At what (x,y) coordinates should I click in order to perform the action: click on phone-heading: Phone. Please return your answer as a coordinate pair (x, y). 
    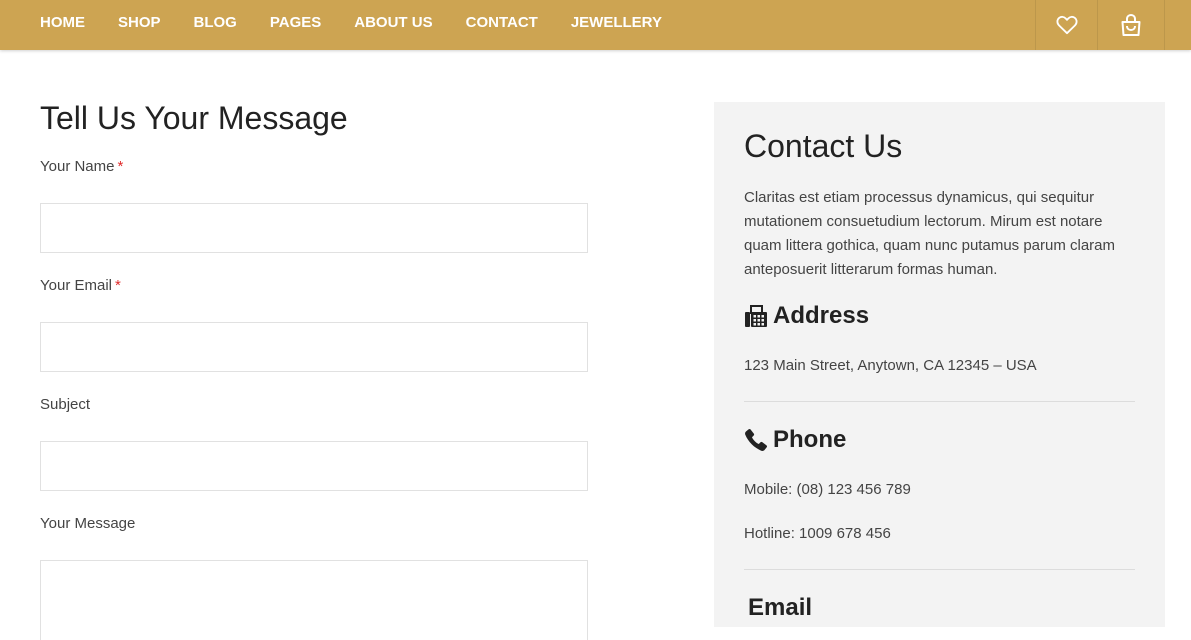
    Looking at the image, I should click on (795, 440).